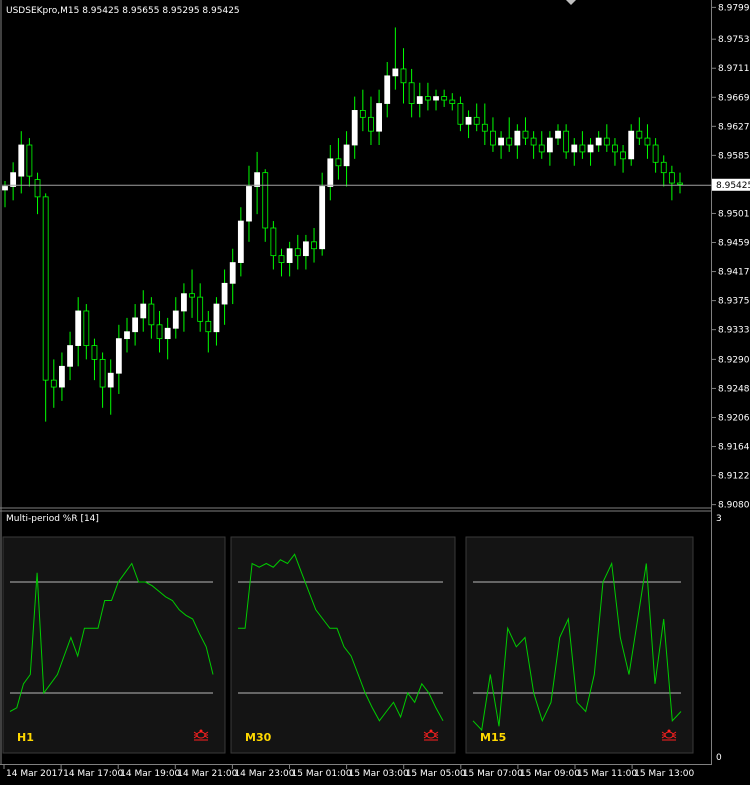 The image size is (750, 785). Describe the element at coordinates (436, 774) in the screenshot. I see `time-label: 15 Mar 05:00` at that location.